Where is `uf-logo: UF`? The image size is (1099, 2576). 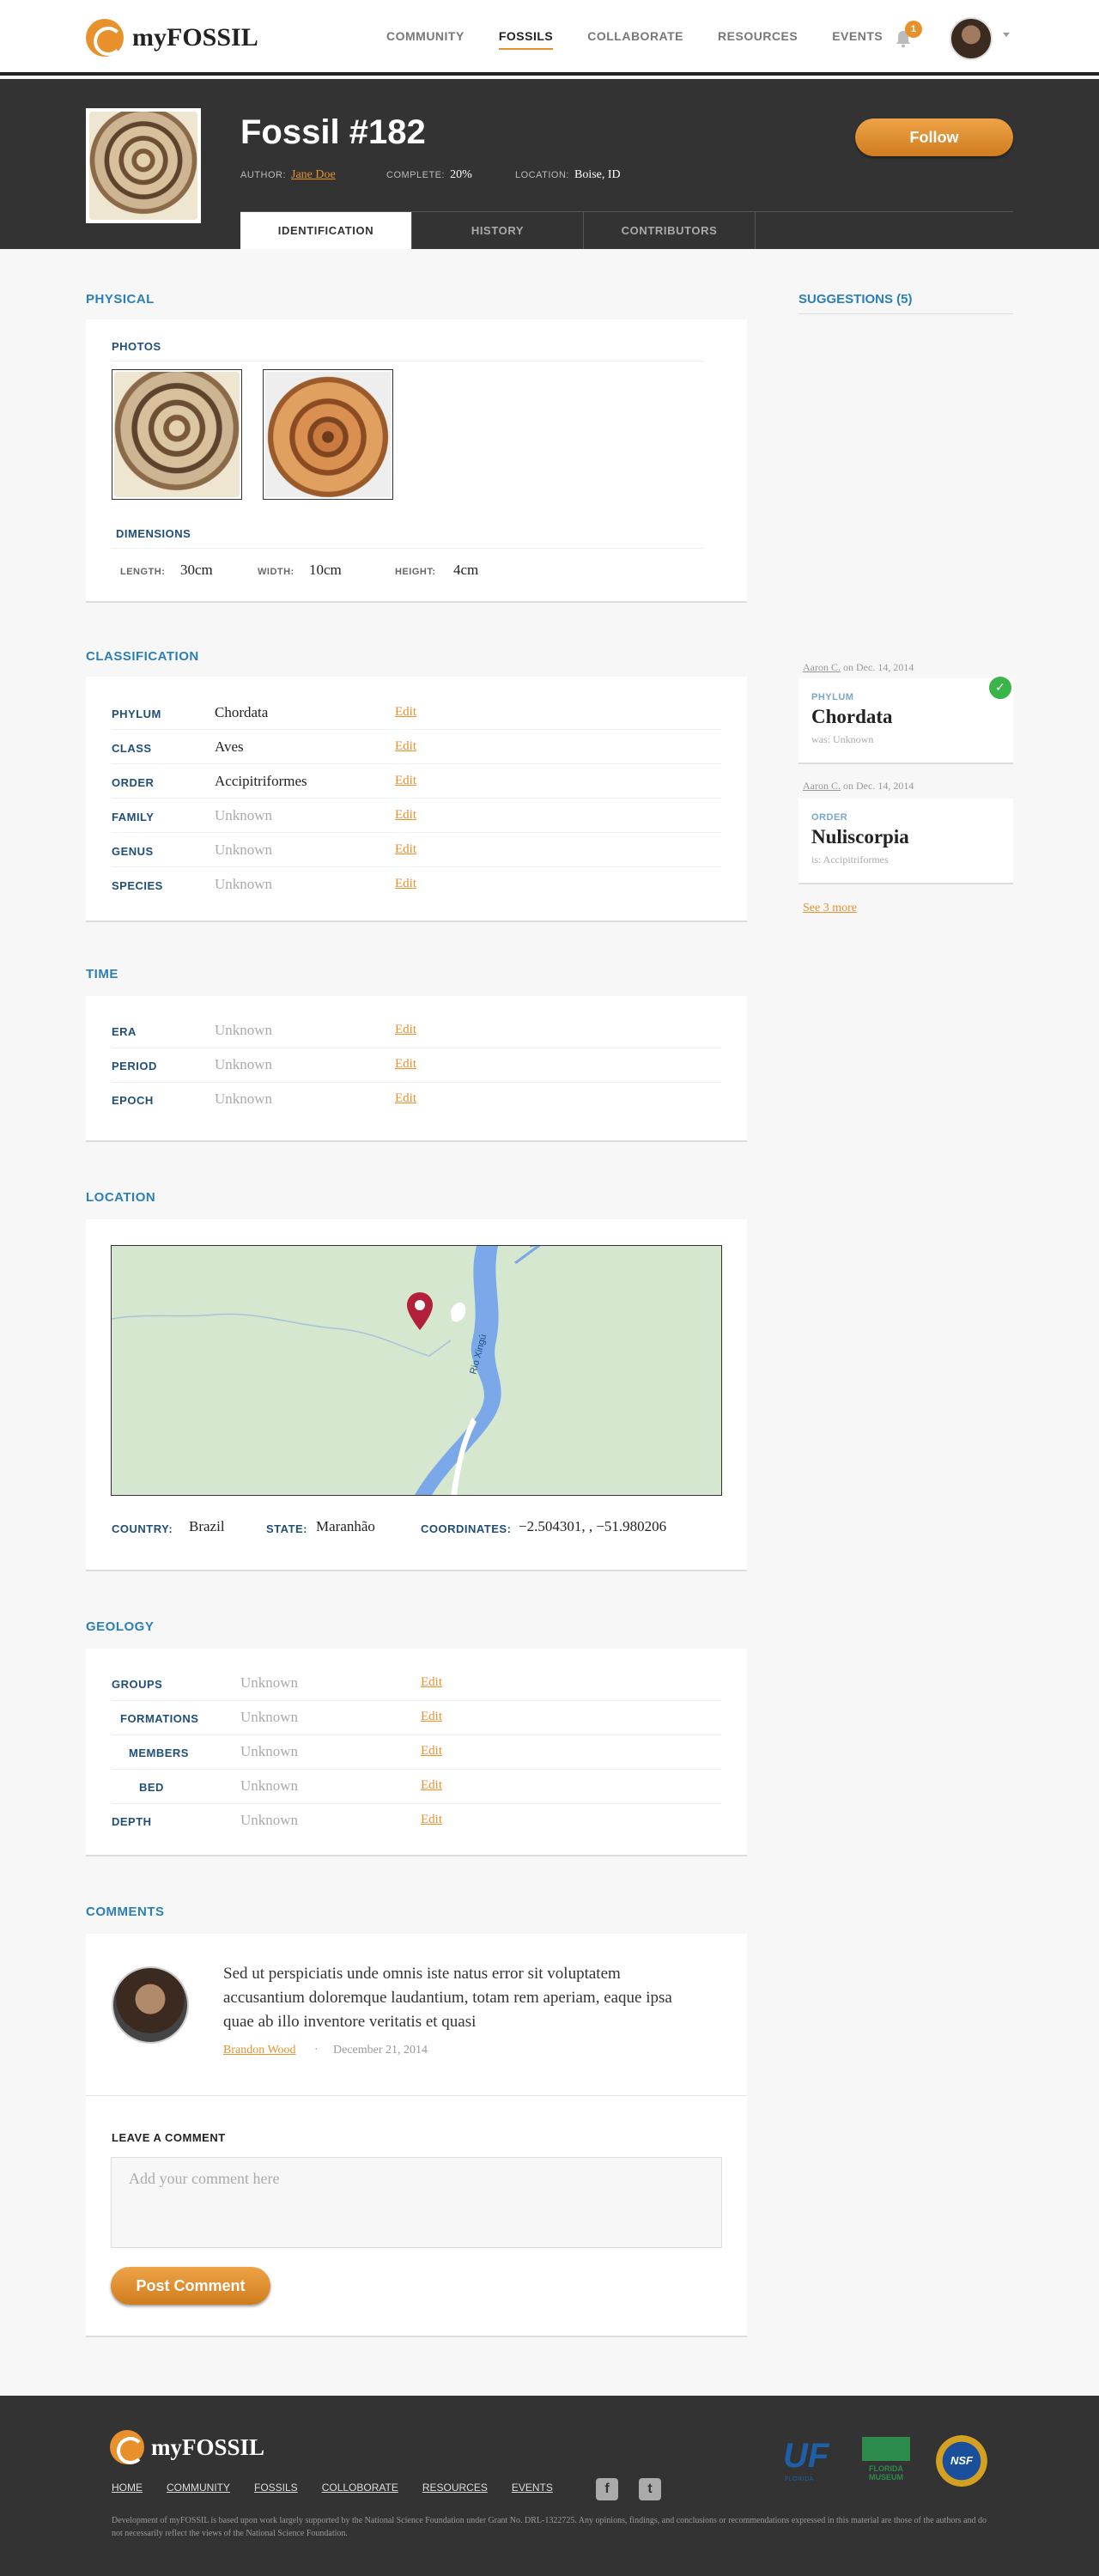
uf-logo: UF is located at coordinates (806, 2456).